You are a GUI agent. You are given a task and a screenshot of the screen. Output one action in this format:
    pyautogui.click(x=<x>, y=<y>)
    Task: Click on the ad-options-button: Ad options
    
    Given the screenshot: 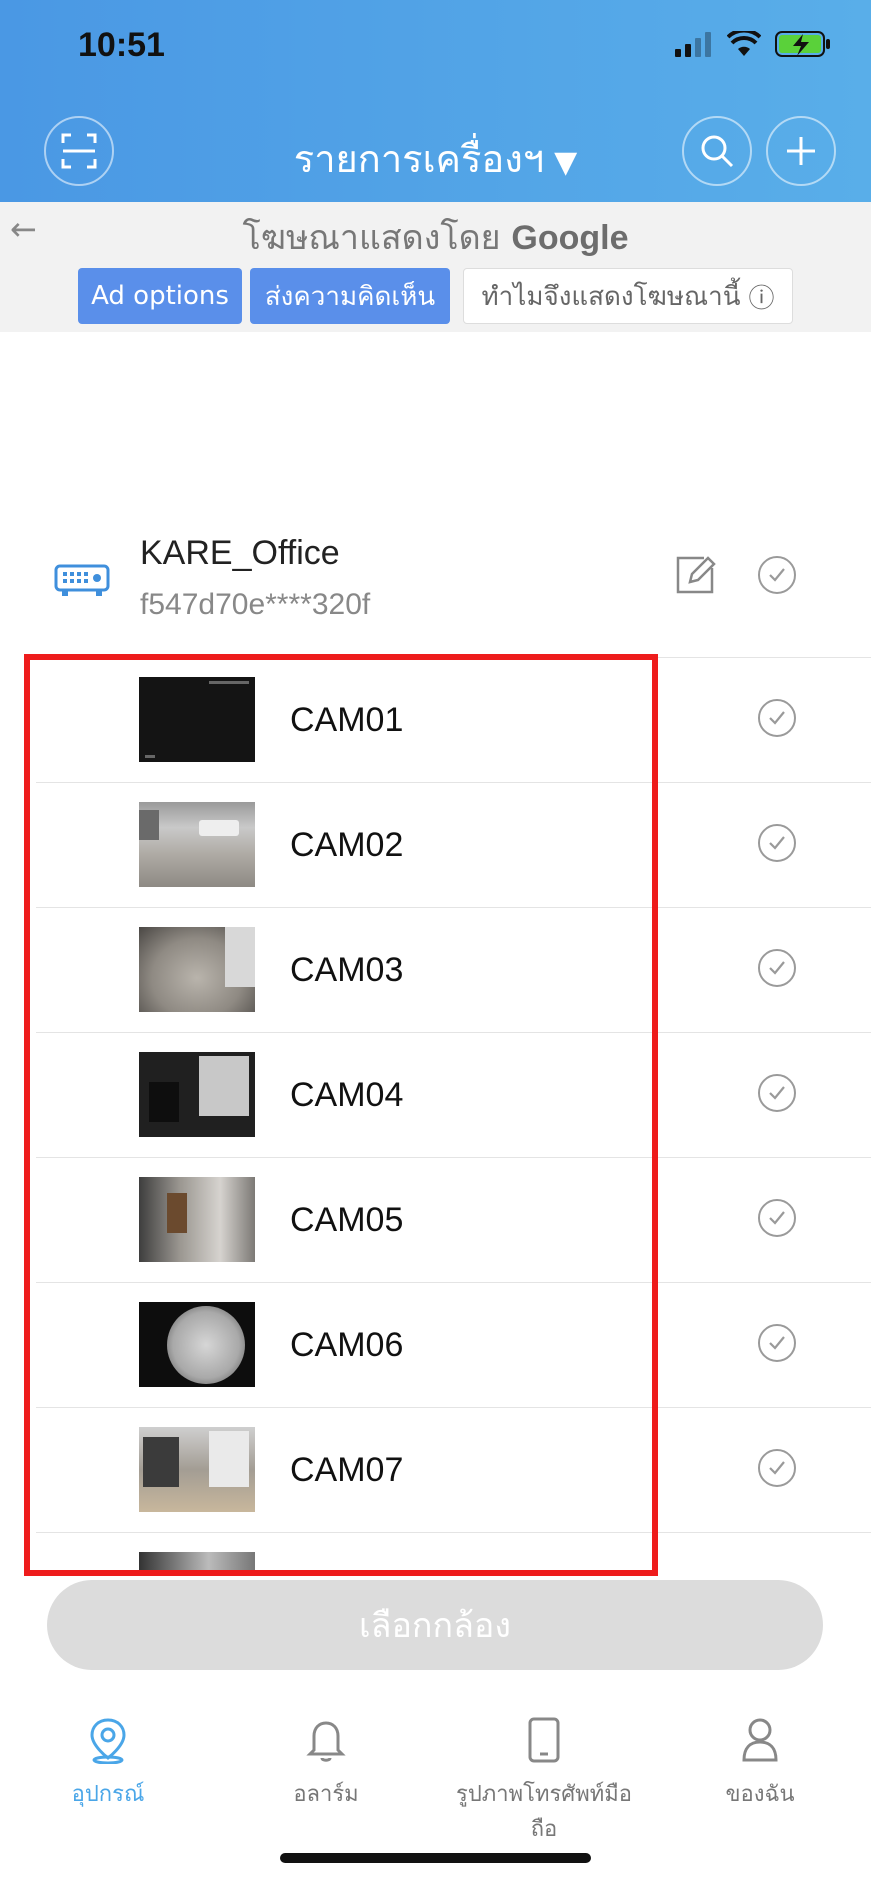 What is the action you would take?
    pyautogui.click(x=160, y=296)
    